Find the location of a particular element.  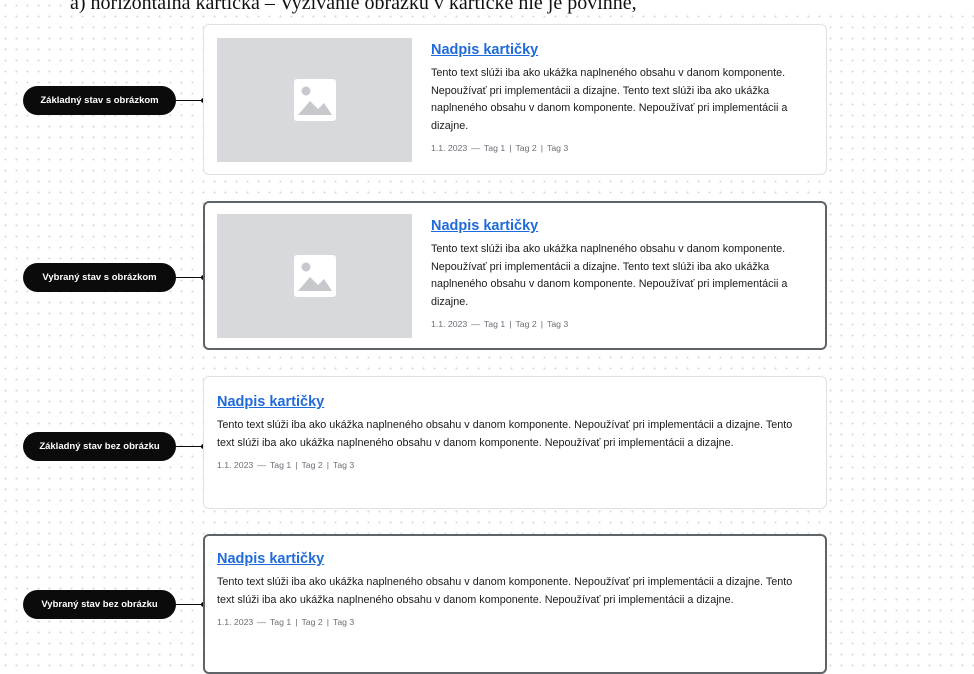

state-label-pill: Základný stav s obrázkom is located at coordinates (99, 100).